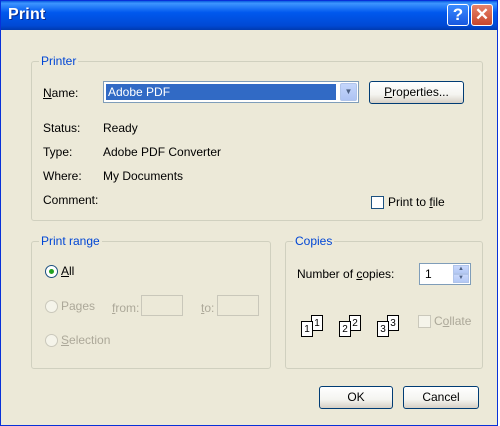 The image size is (500, 426). Describe the element at coordinates (314, 241) in the screenshot. I see `copies-group-label: Copies` at that location.